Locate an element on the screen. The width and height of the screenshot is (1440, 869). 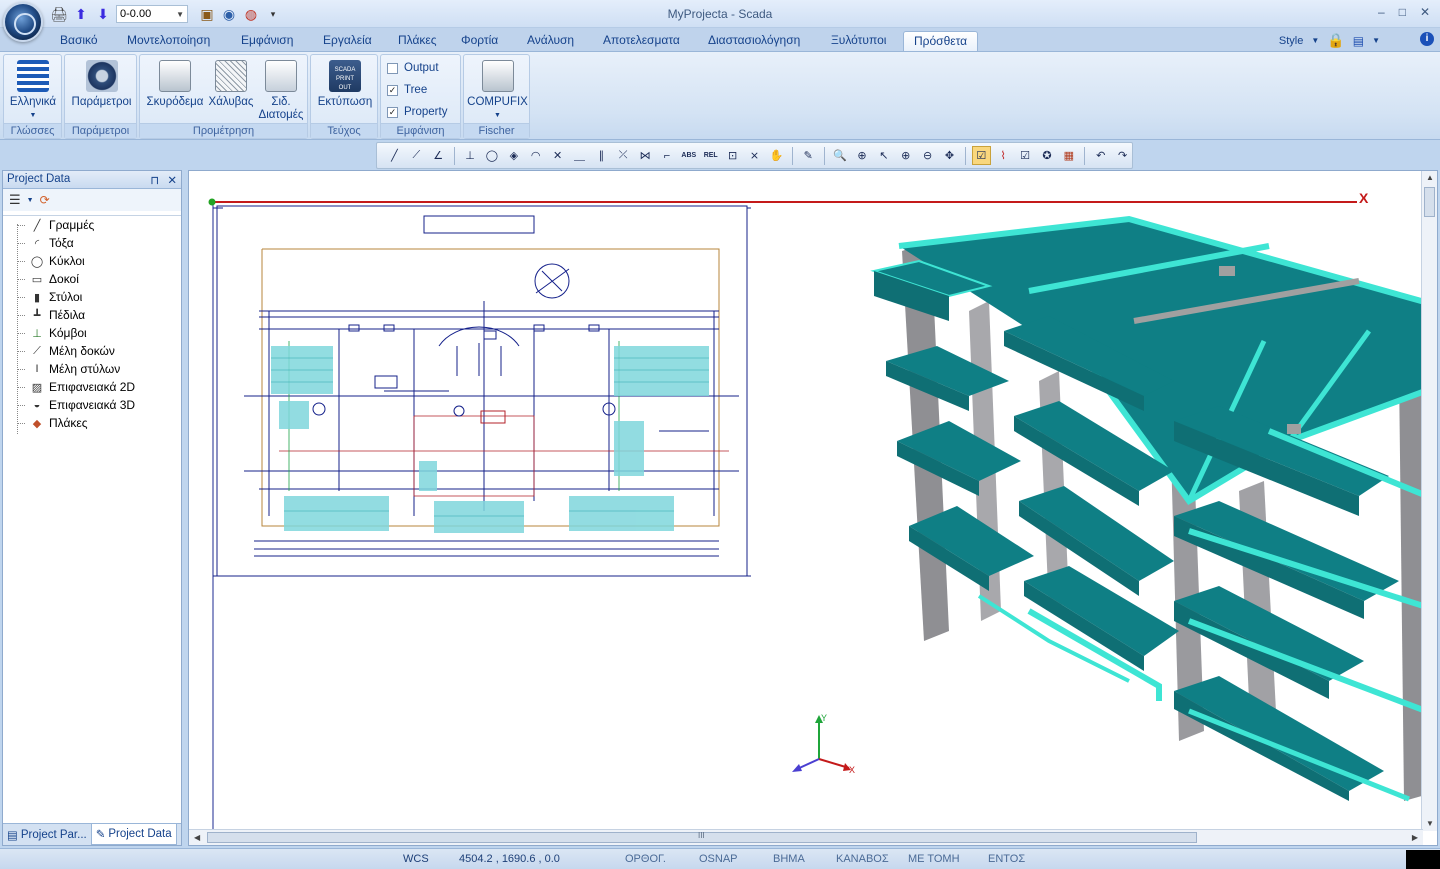
intersection-icon: ✕ is located at coordinates (557, 155).